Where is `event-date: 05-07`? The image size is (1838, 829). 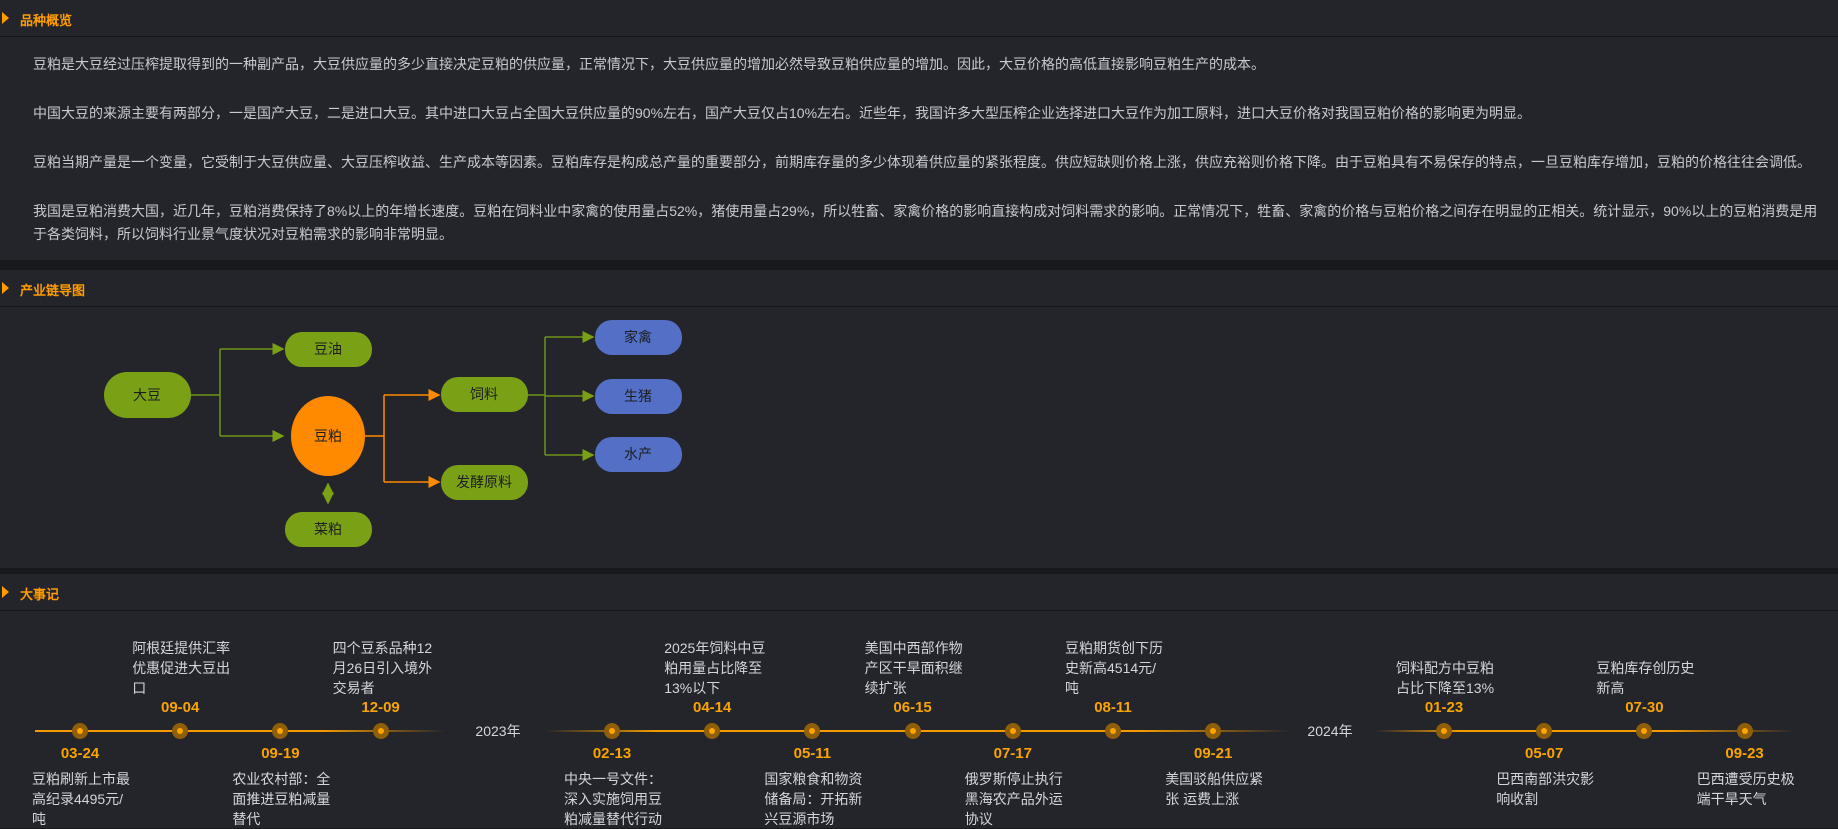
event-date: 05-07 is located at coordinates (1544, 753).